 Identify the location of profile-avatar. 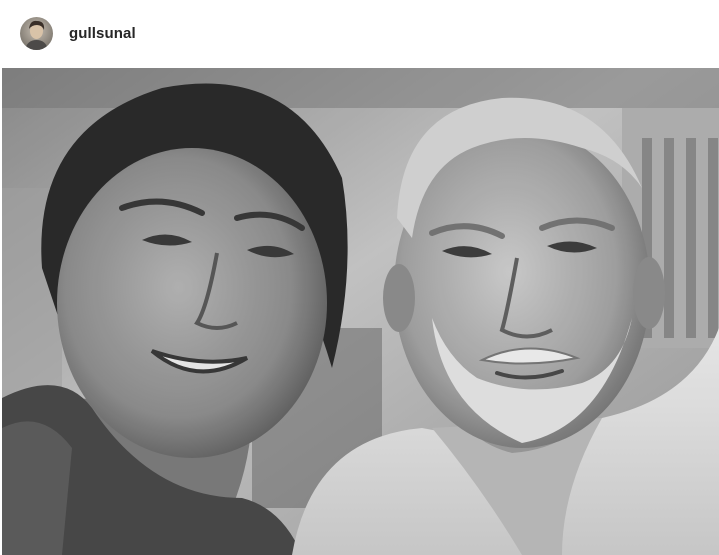
(36, 33).